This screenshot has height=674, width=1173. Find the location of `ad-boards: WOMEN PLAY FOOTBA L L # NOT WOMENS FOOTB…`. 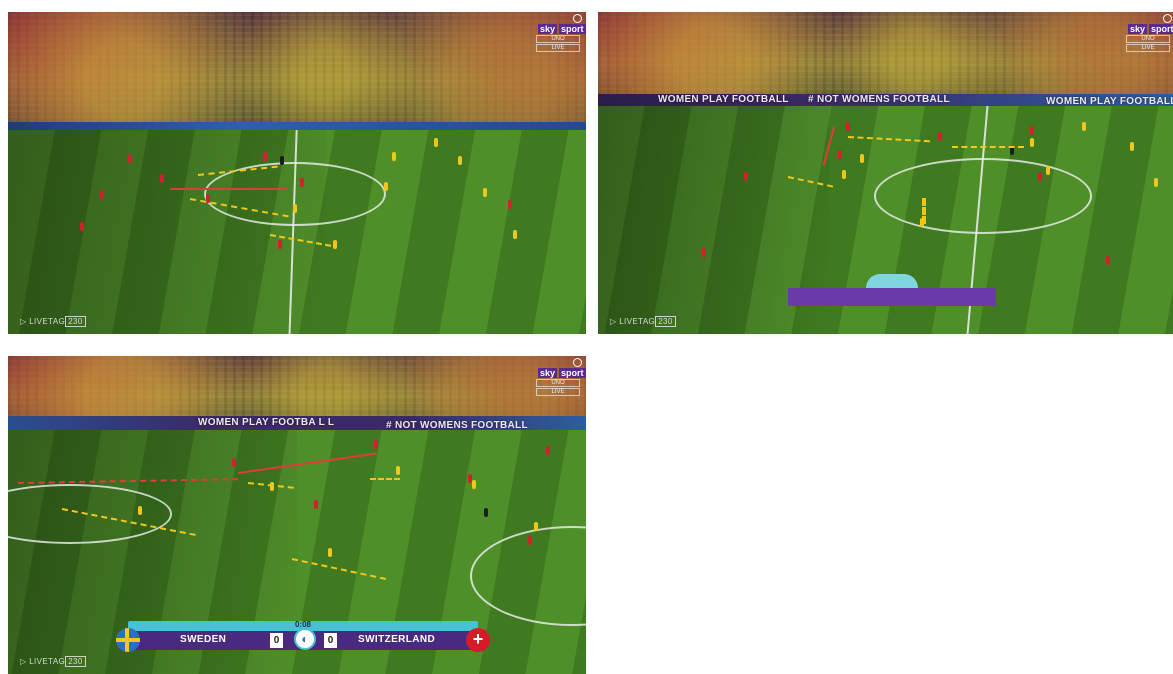

ad-boards: WOMEN PLAY FOOTBA L L # NOT WOMENS FOOTB… is located at coordinates (297, 423).